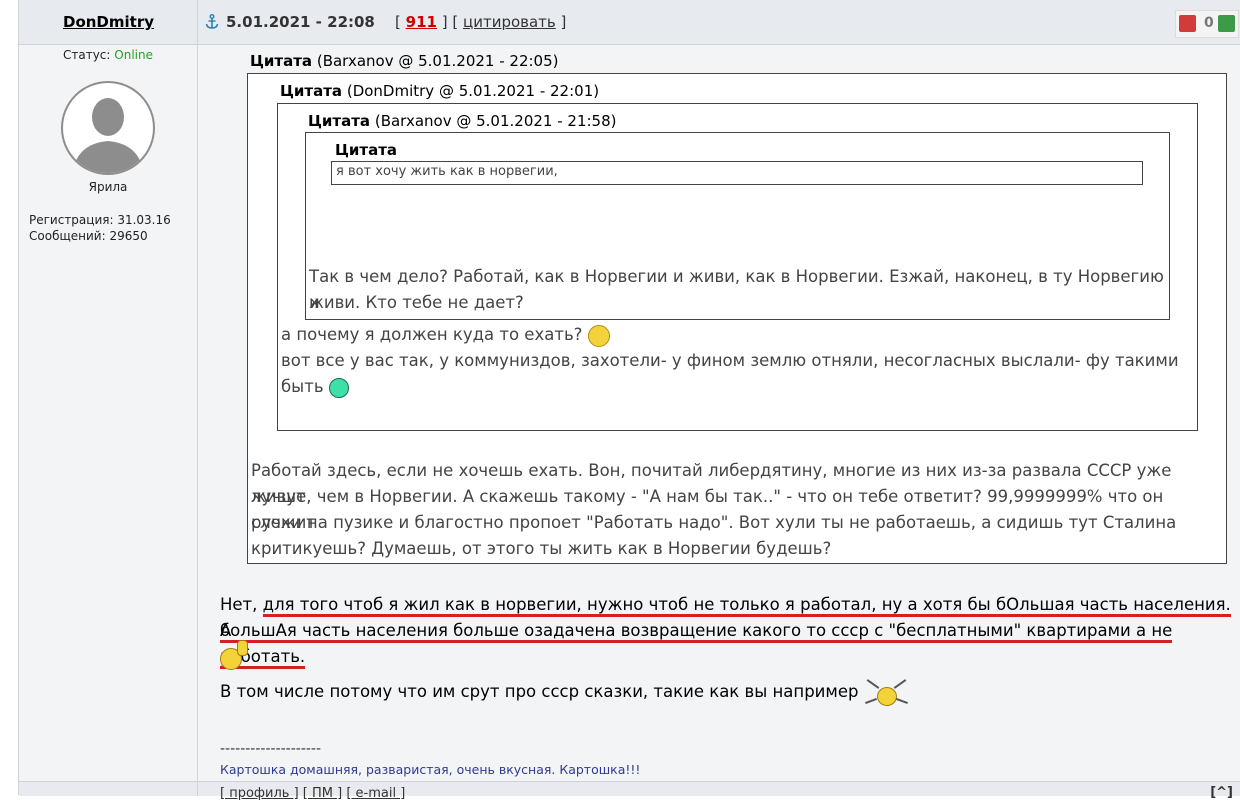 This screenshot has width=1240, height=801. I want to click on anchor-icon, so click(212, 22).